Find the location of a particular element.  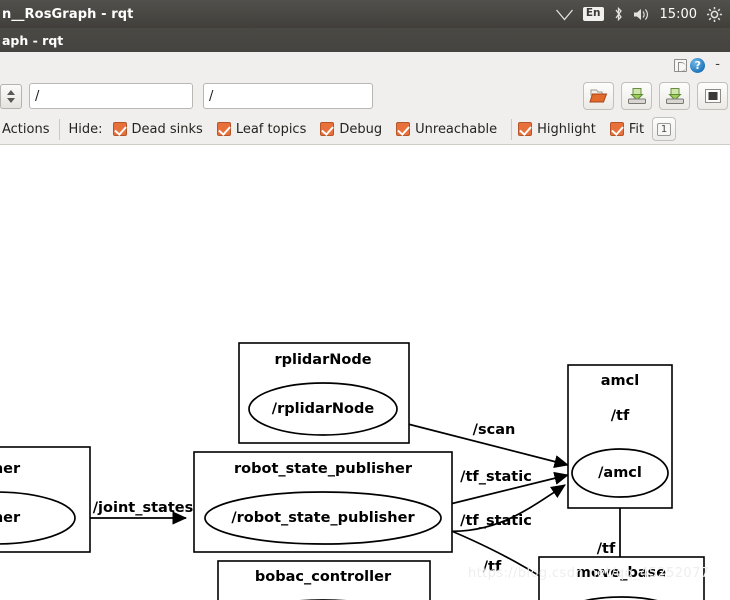

checkbox-dead-sinks: Dead sinks is located at coordinates (157, 129).